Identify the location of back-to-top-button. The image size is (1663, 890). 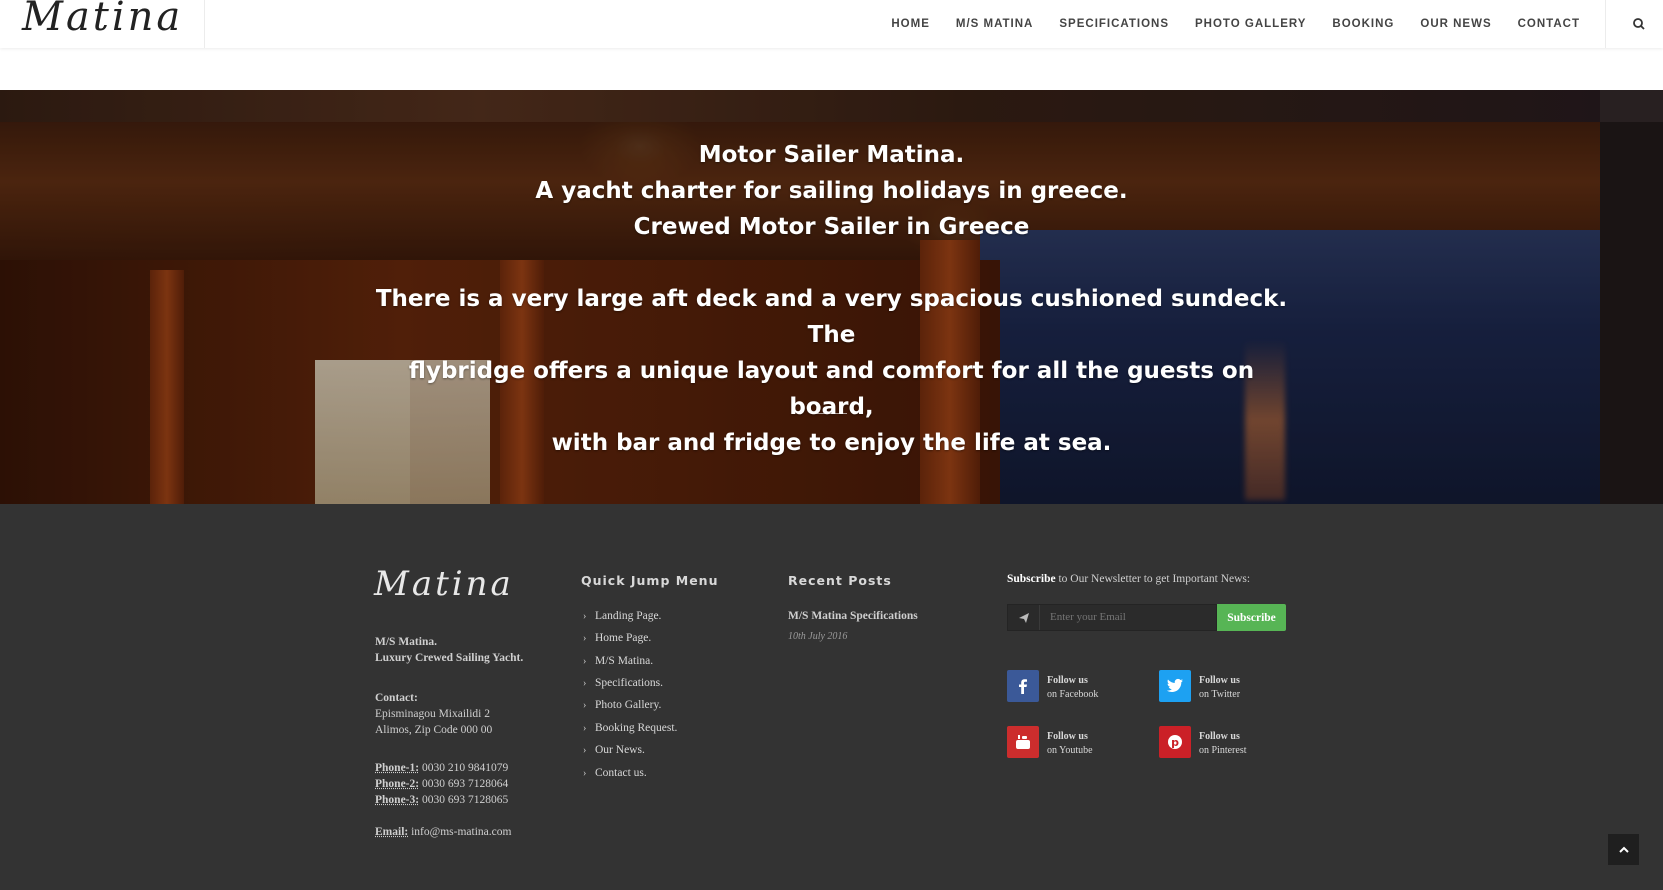
(1623, 849).